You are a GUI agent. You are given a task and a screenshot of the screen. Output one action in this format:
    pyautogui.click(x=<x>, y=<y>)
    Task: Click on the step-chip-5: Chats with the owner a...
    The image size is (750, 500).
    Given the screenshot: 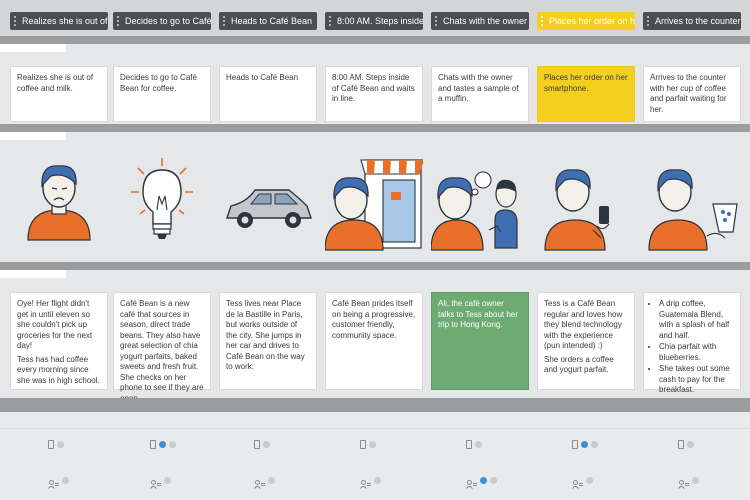 What is the action you would take?
    pyautogui.click(x=480, y=21)
    